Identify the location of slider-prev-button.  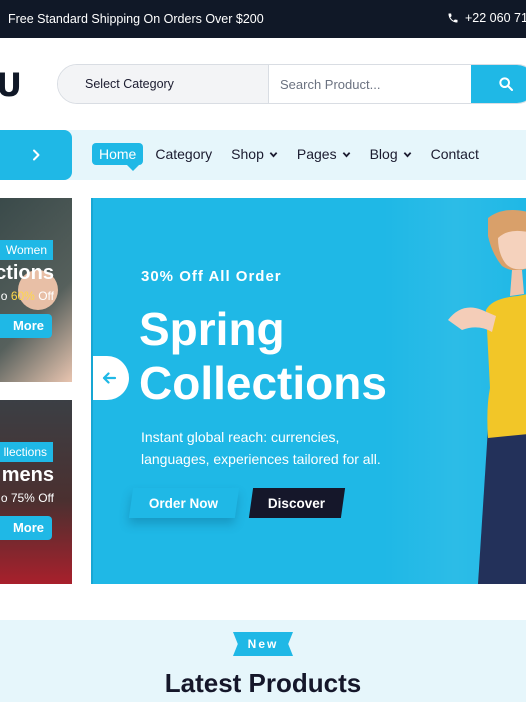
(111, 378).